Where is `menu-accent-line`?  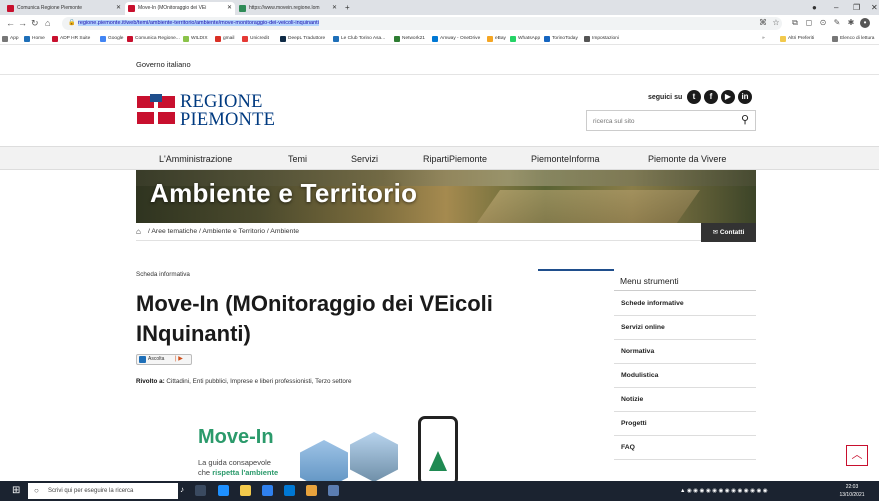 menu-accent-line is located at coordinates (576, 270).